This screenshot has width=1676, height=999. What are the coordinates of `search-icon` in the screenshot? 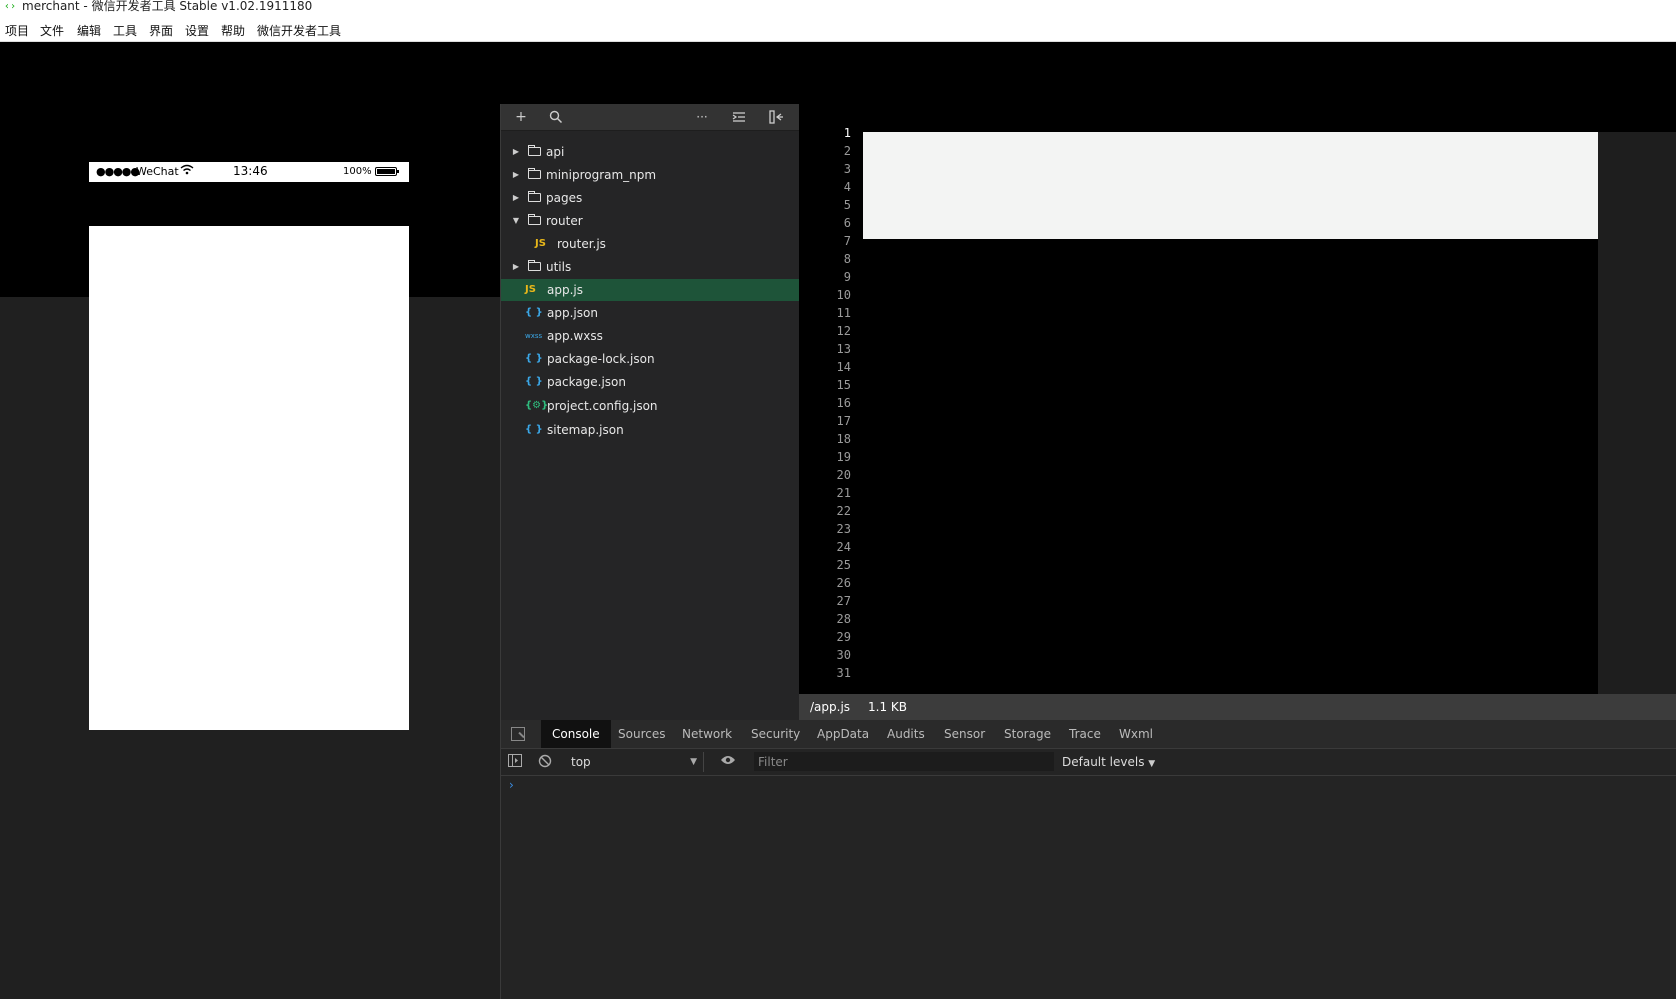 It's located at (556, 117).